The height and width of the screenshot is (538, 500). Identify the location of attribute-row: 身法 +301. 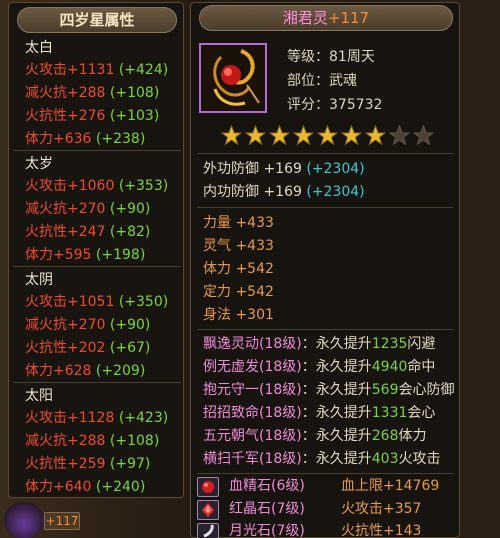
(238, 315).